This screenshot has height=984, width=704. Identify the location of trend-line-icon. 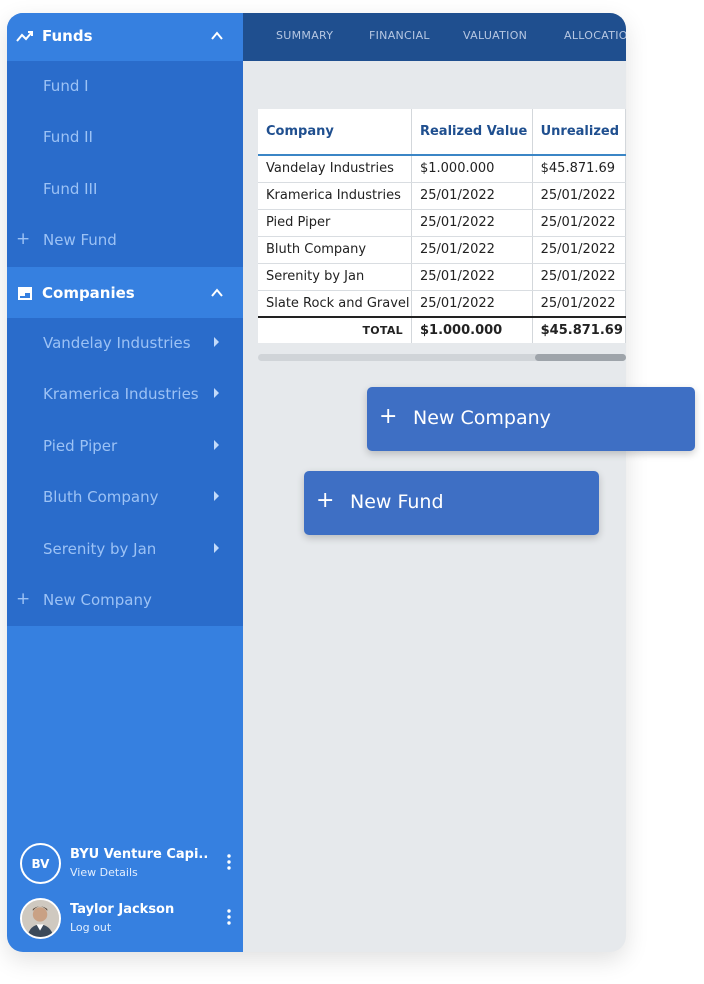
(24, 36).